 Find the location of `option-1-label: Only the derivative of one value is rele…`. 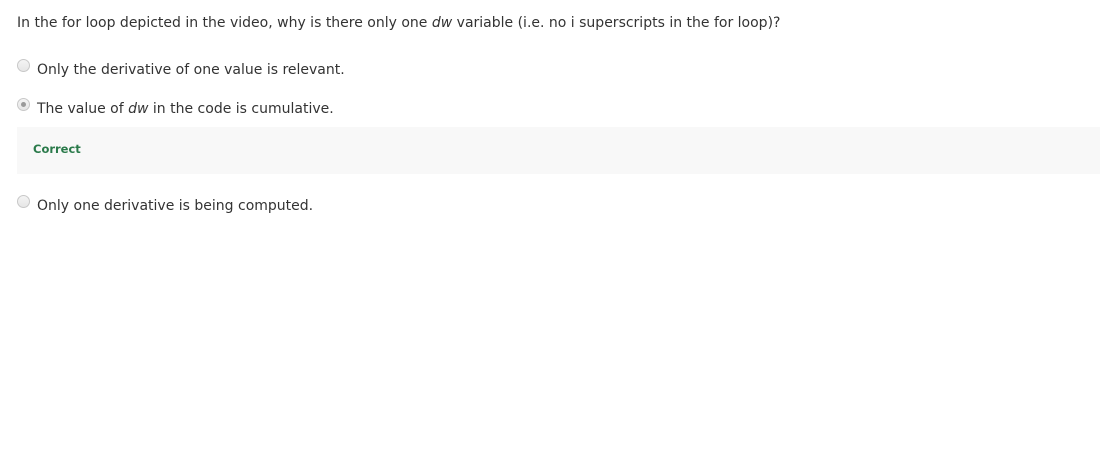

option-1-label: Only the derivative of one value is rele… is located at coordinates (191, 70).